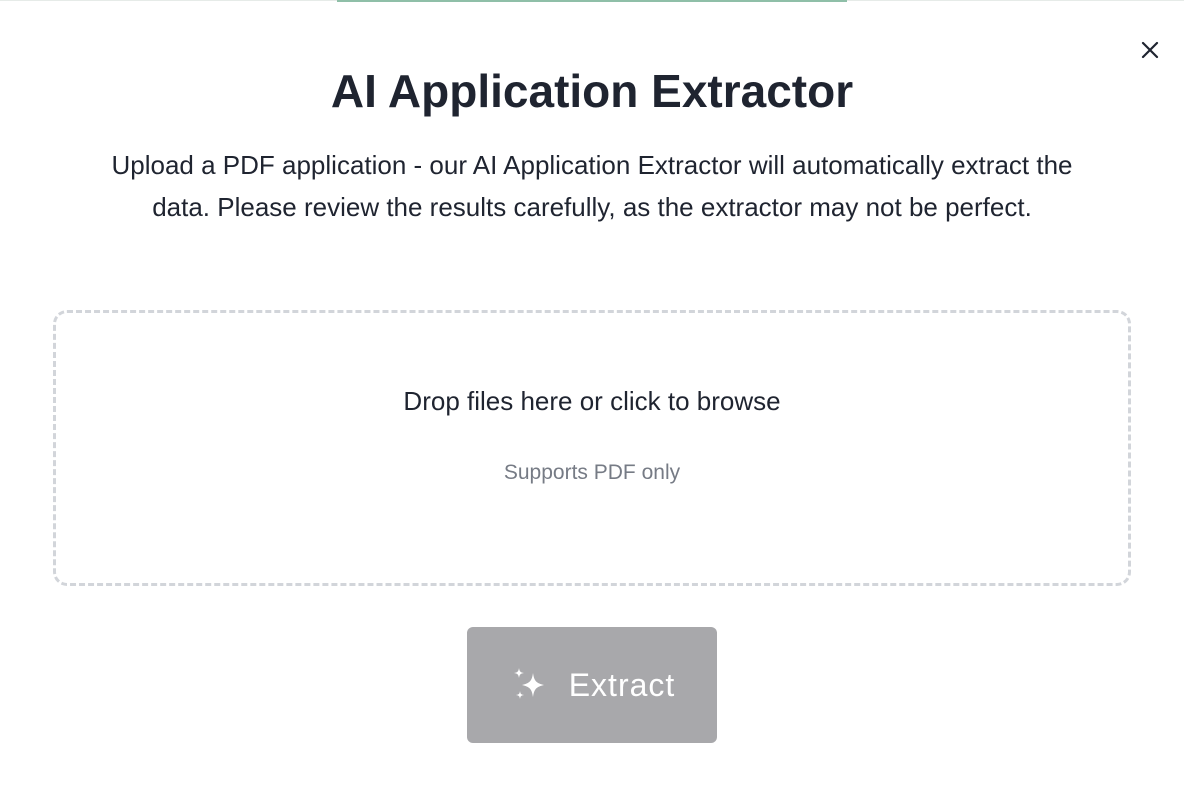  I want to click on close-button, so click(1150, 50).